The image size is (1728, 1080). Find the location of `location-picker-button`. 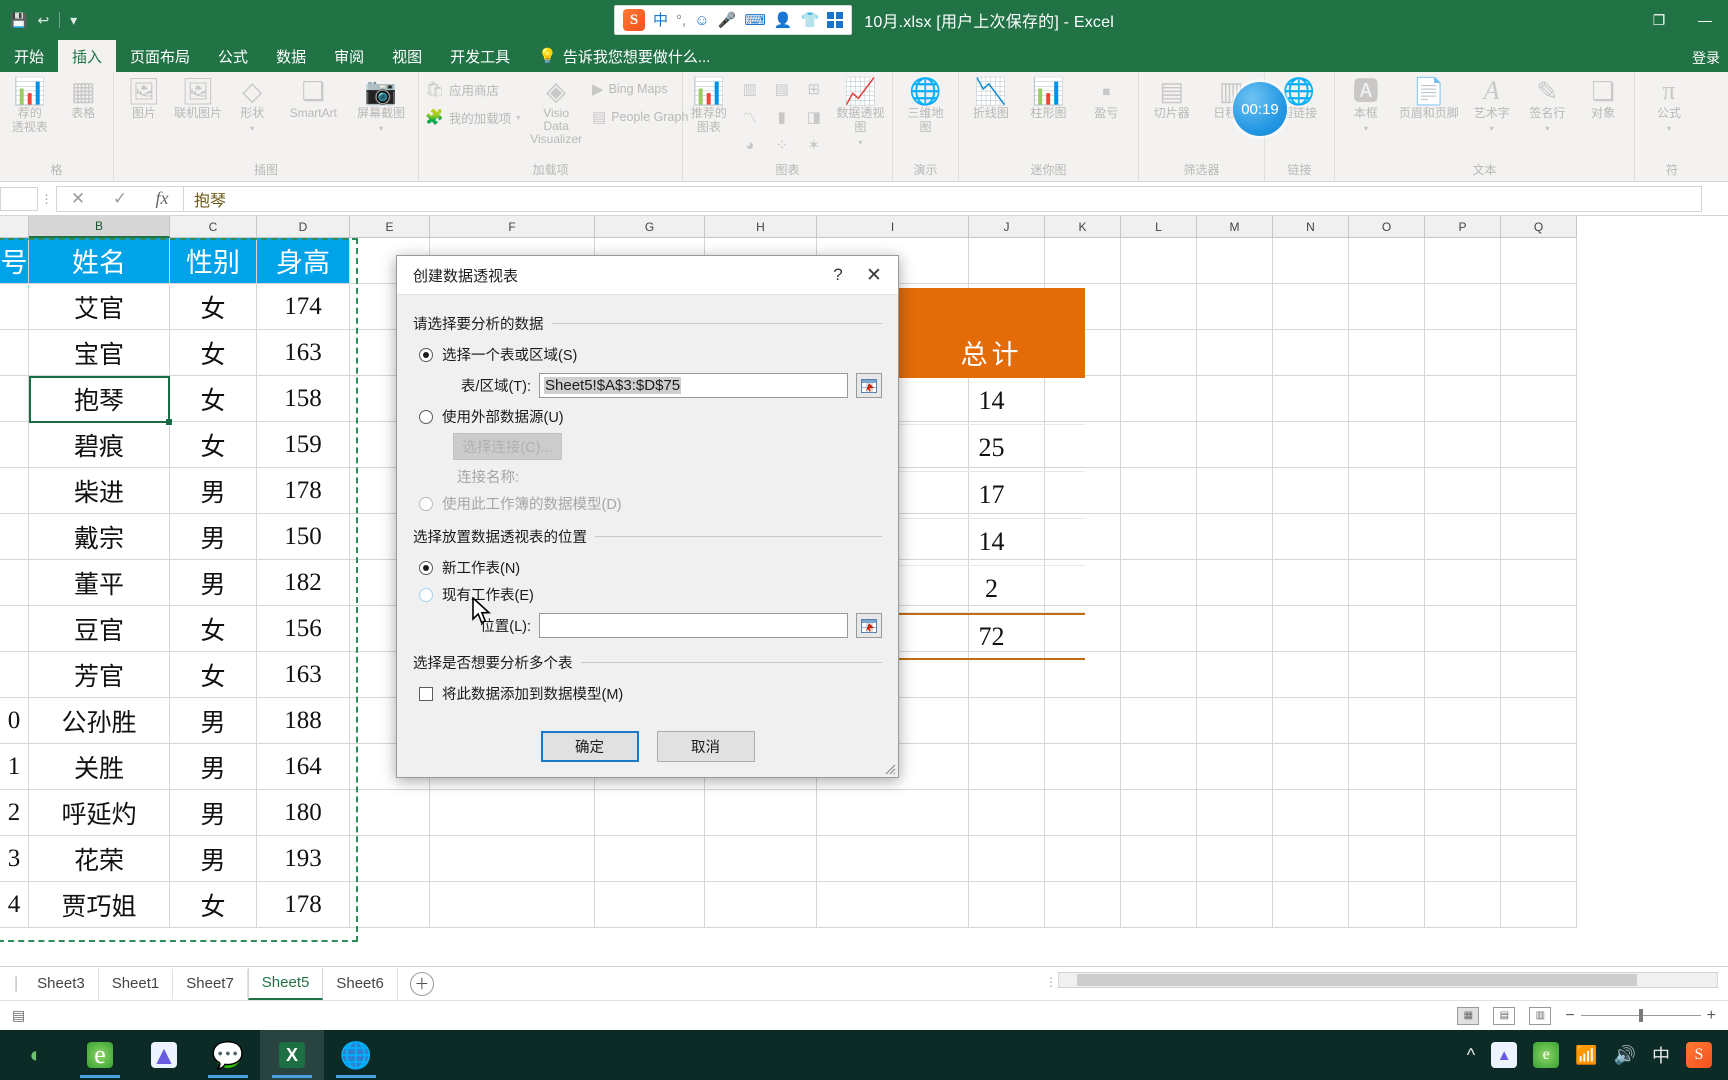

location-picker-button is located at coordinates (869, 625).